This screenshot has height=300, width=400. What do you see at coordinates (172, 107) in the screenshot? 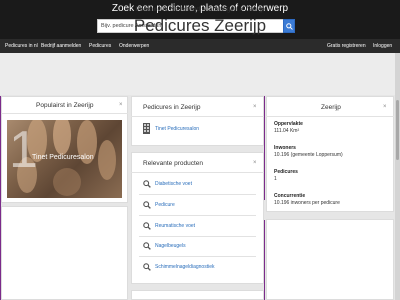
I see `pedicures-panel-title: Pedicures in Zeerijp` at bounding box center [172, 107].